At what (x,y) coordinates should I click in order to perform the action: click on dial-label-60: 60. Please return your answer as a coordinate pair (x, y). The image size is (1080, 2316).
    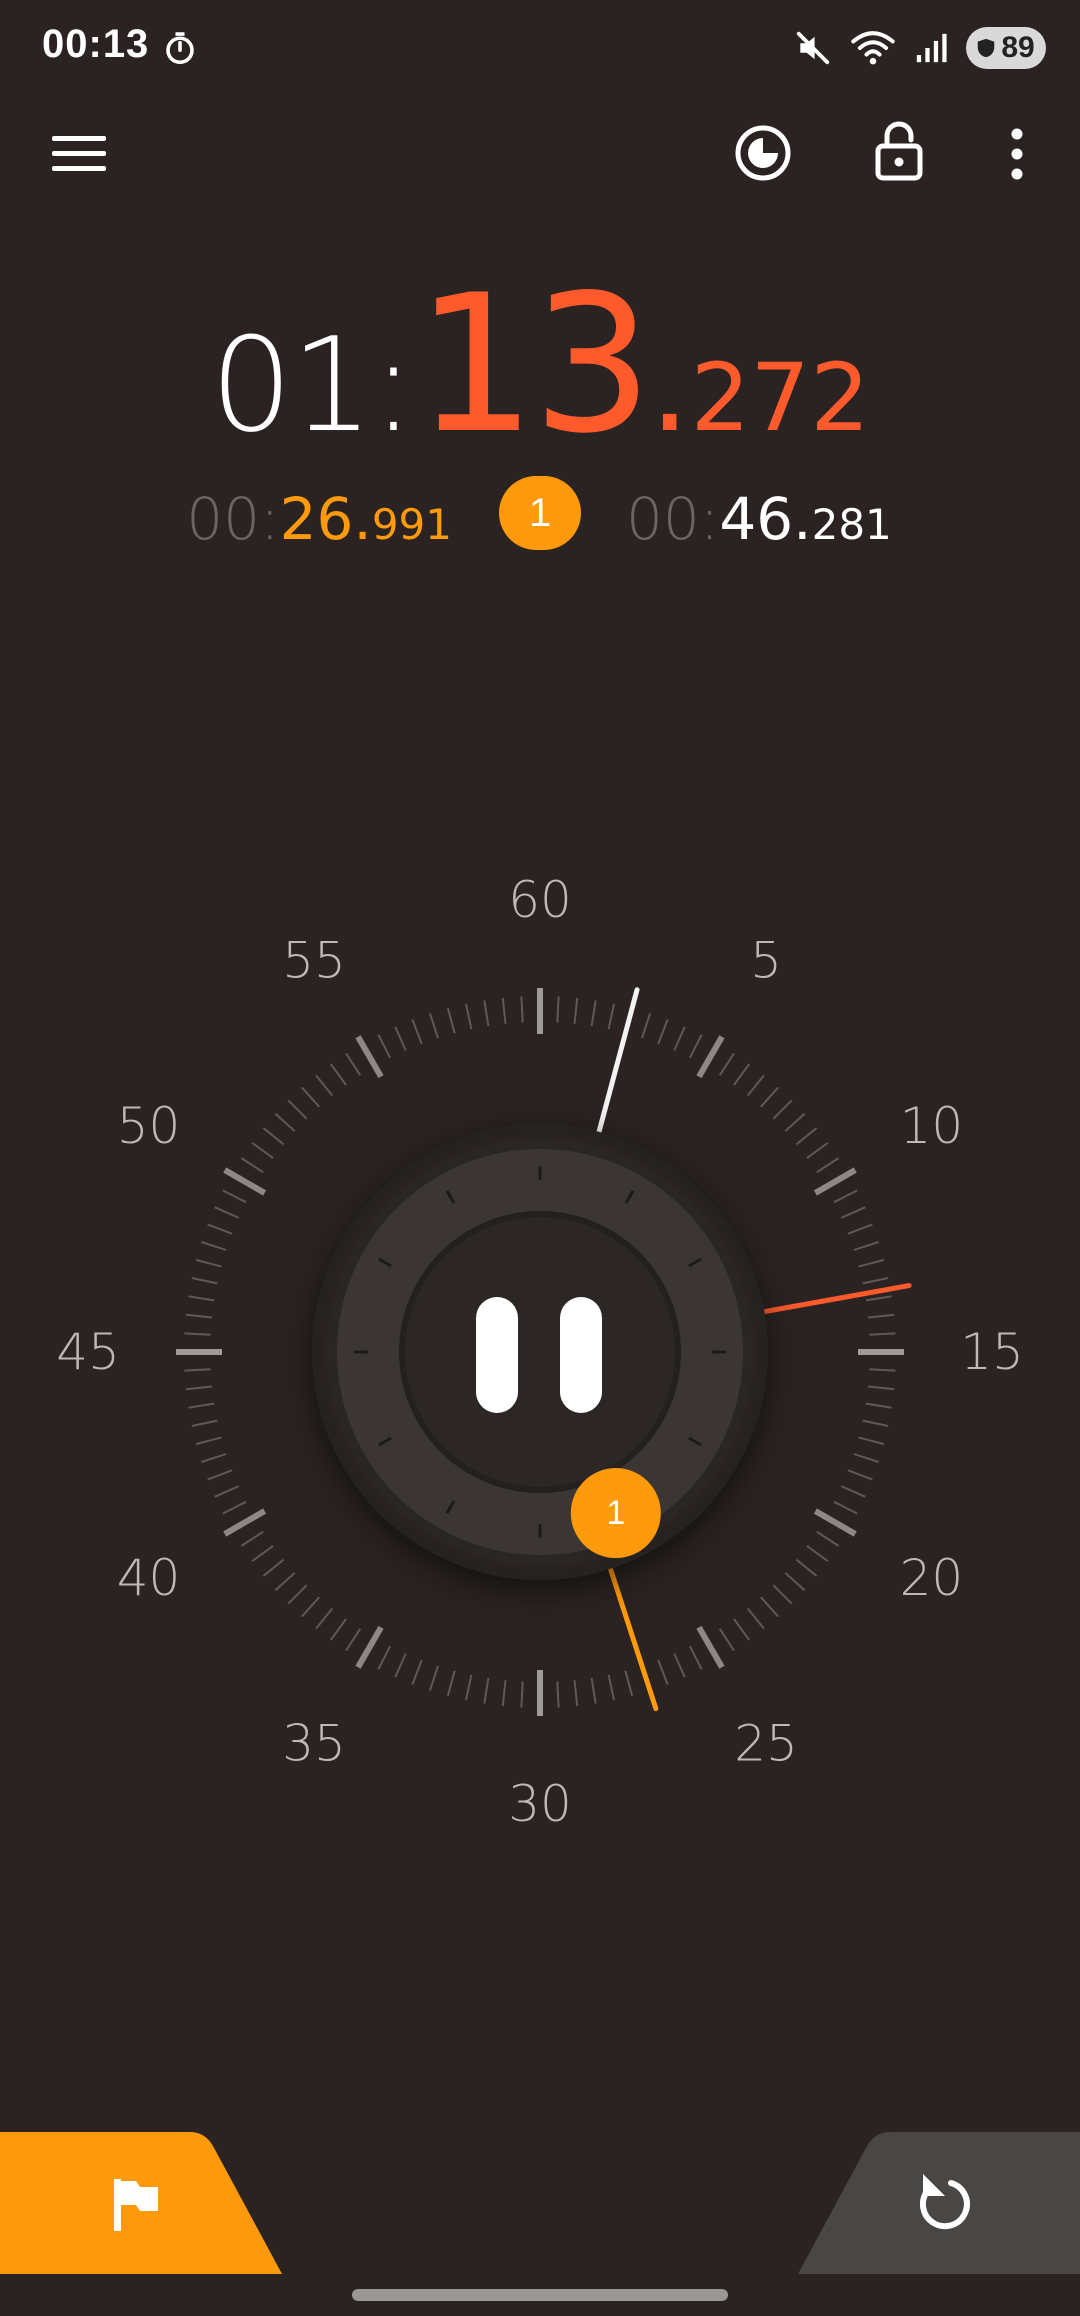
    Looking at the image, I should click on (540, 900).